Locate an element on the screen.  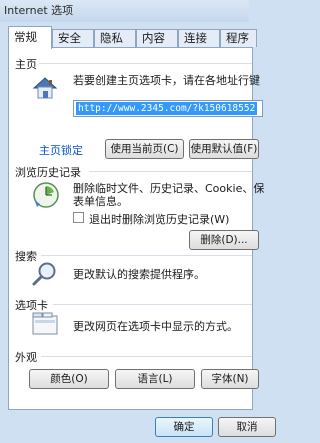
ok-button: 确定 is located at coordinates (184, 427).